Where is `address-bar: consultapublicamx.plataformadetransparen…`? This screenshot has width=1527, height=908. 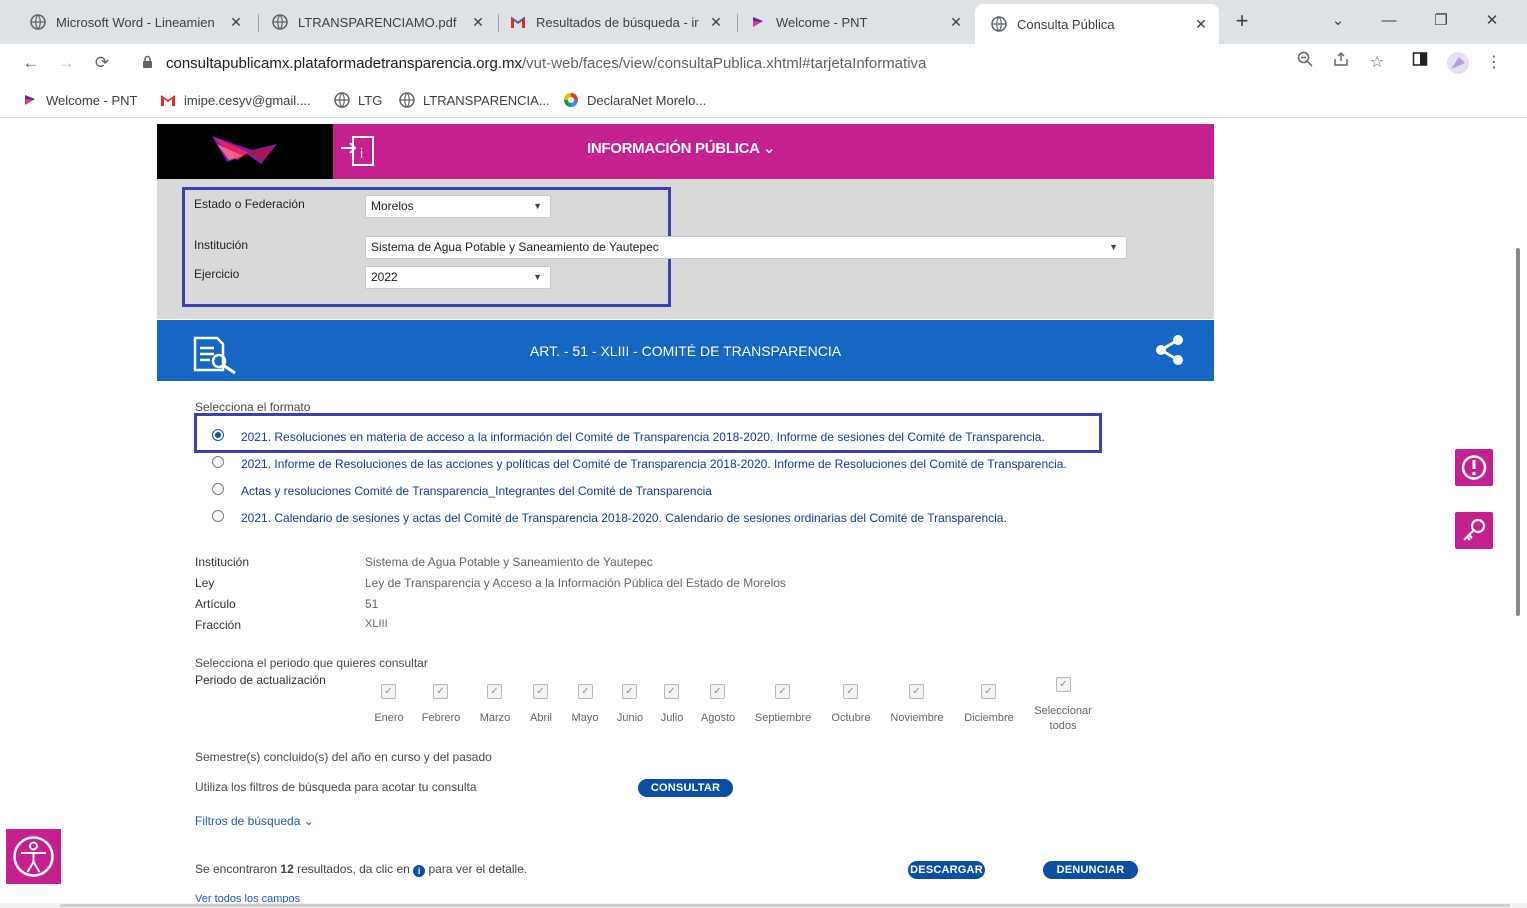 address-bar: consultapublicamx.plataformadetransparen… is located at coordinates (706, 63).